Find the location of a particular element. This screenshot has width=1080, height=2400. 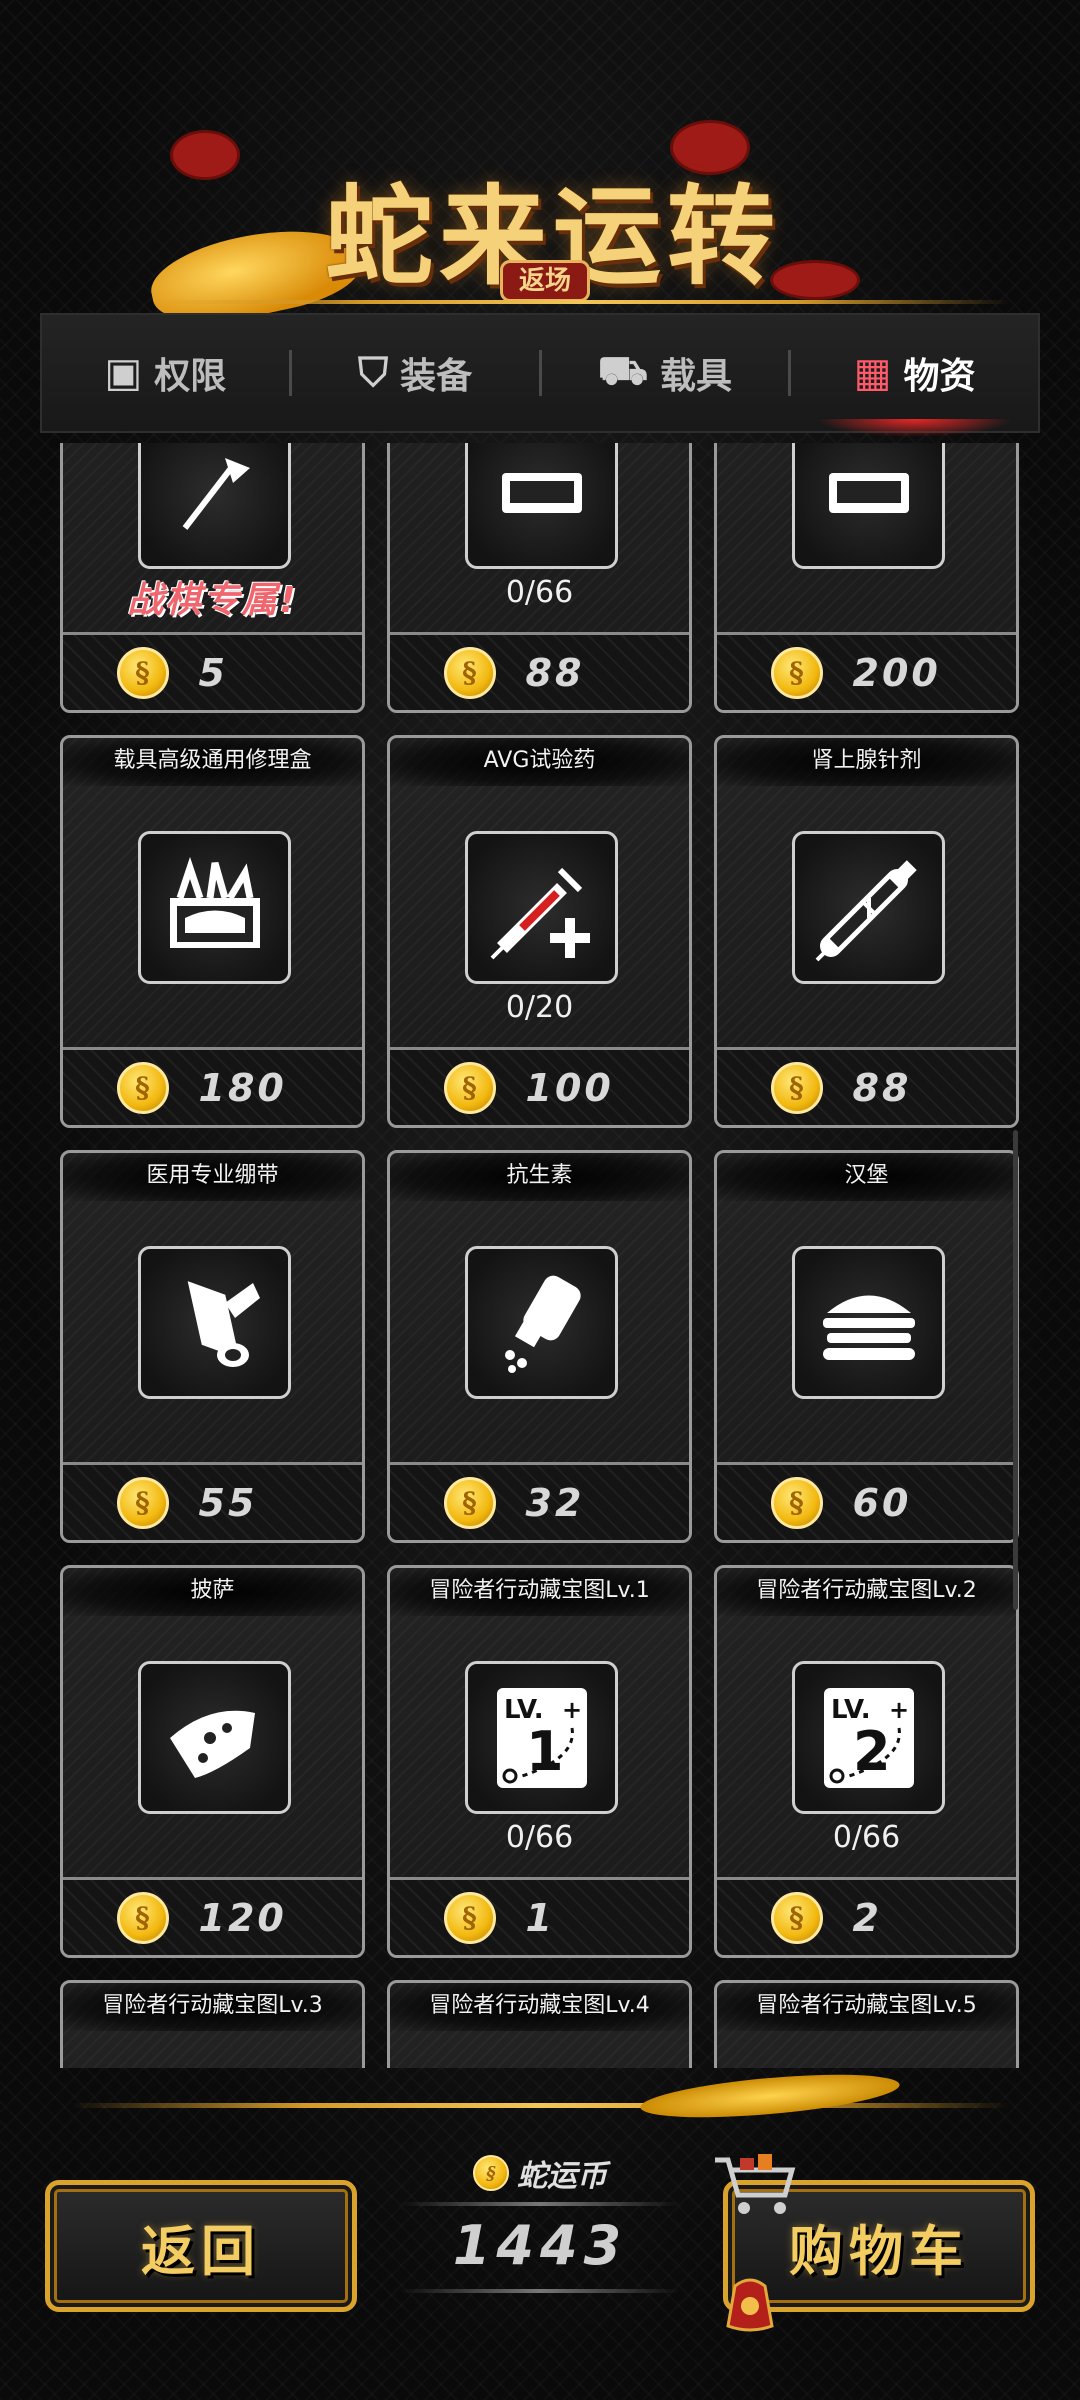

pizza-icon is located at coordinates (214, 1737).